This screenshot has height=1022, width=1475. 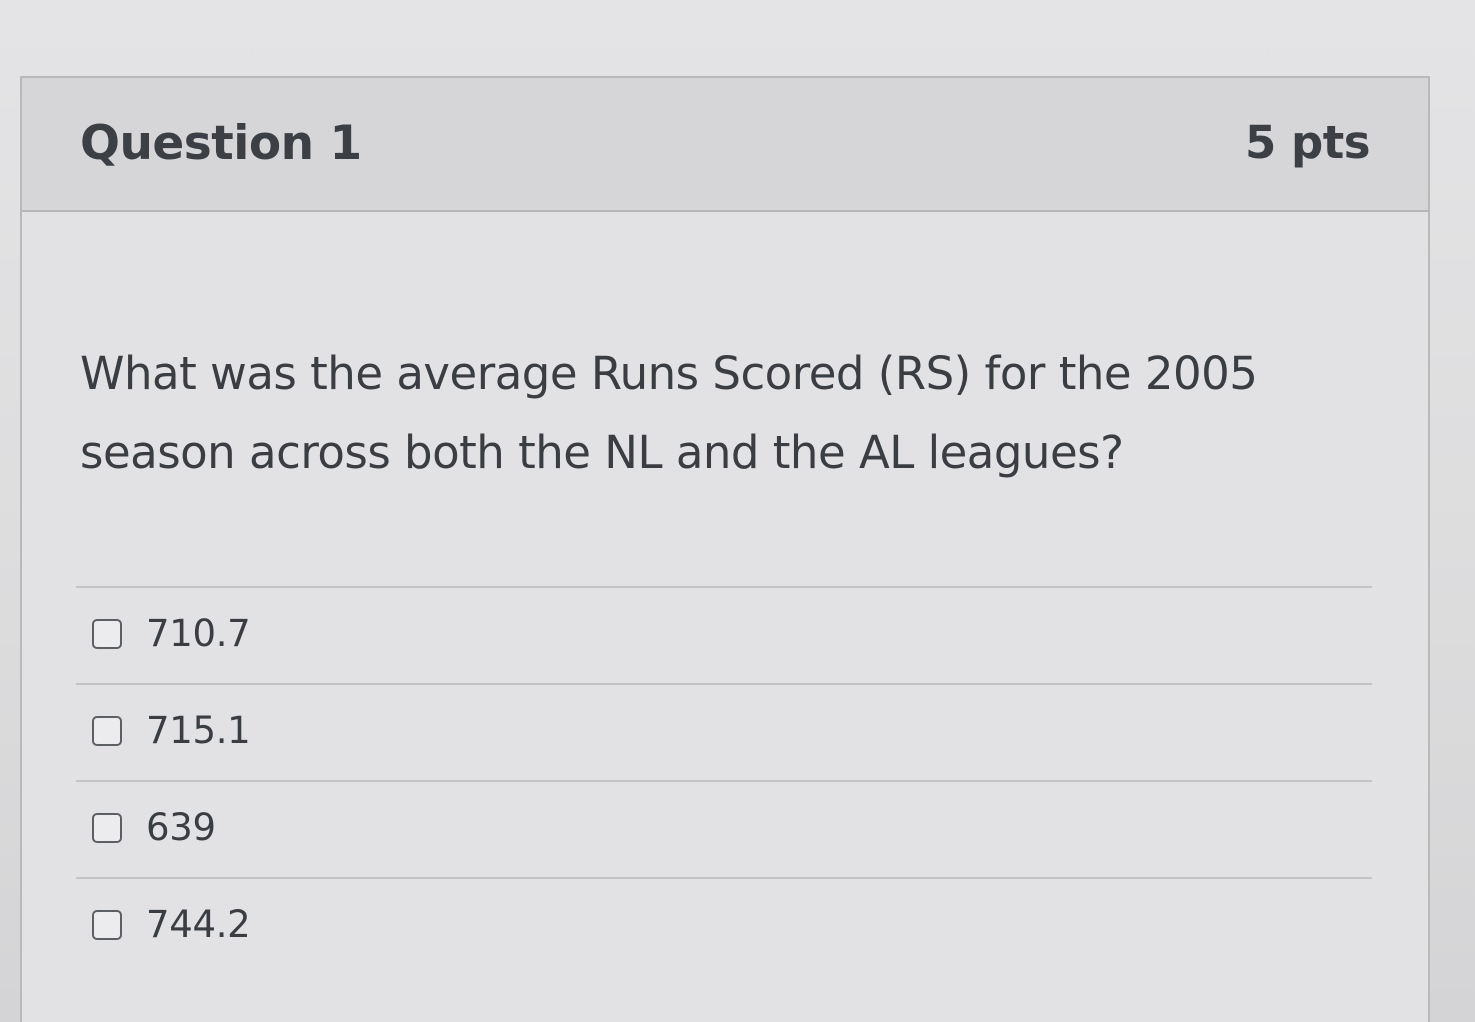 What do you see at coordinates (1308, 142) in the screenshot?
I see `question-points: 5 pts` at bounding box center [1308, 142].